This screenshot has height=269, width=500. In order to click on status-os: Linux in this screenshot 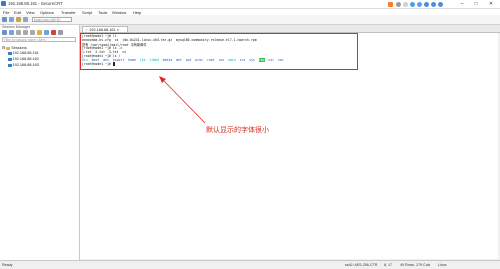, I will do `click(442, 264)`.